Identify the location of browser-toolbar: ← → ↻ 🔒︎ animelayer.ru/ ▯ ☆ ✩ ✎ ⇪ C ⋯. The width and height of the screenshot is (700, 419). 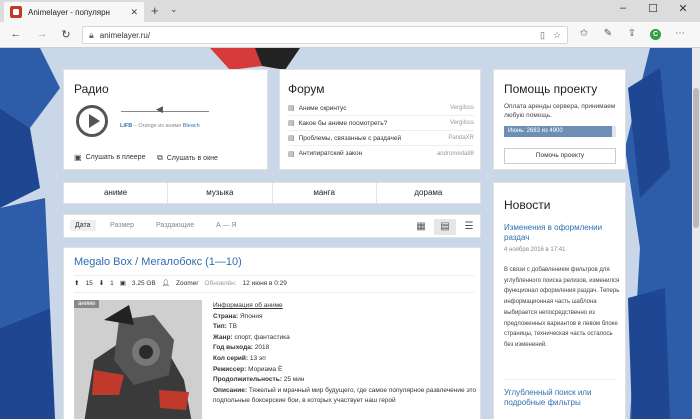
(350, 35).